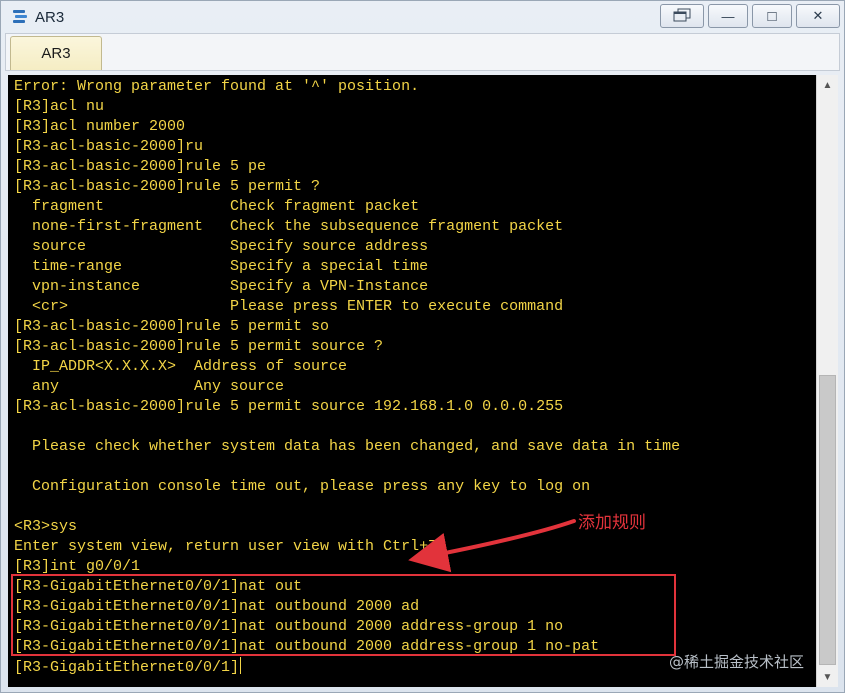 Image resolution: width=845 pixels, height=693 pixels. I want to click on minimize-button: —, so click(728, 16).